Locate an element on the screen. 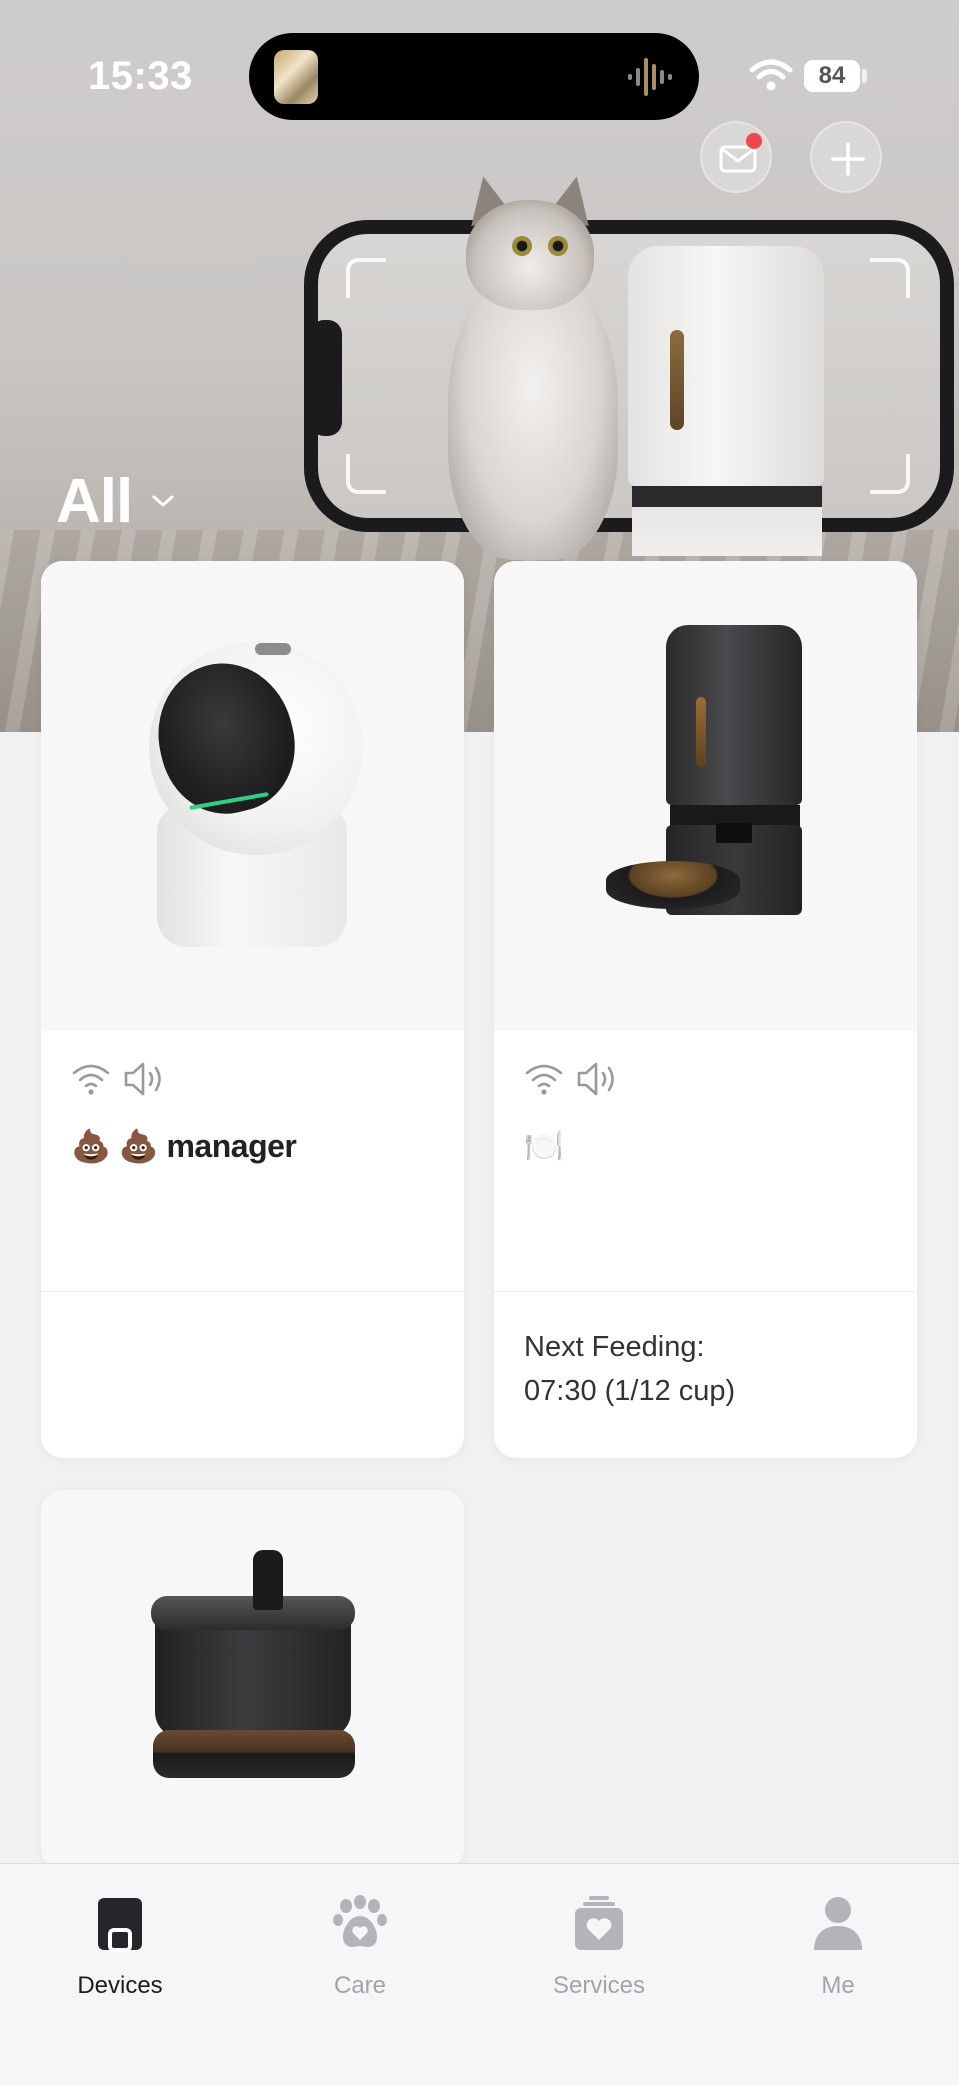 The image size is (959, 2085). next-feeding-value: 07:30 (1/12 cup) is located at coordinates (630, 1391).